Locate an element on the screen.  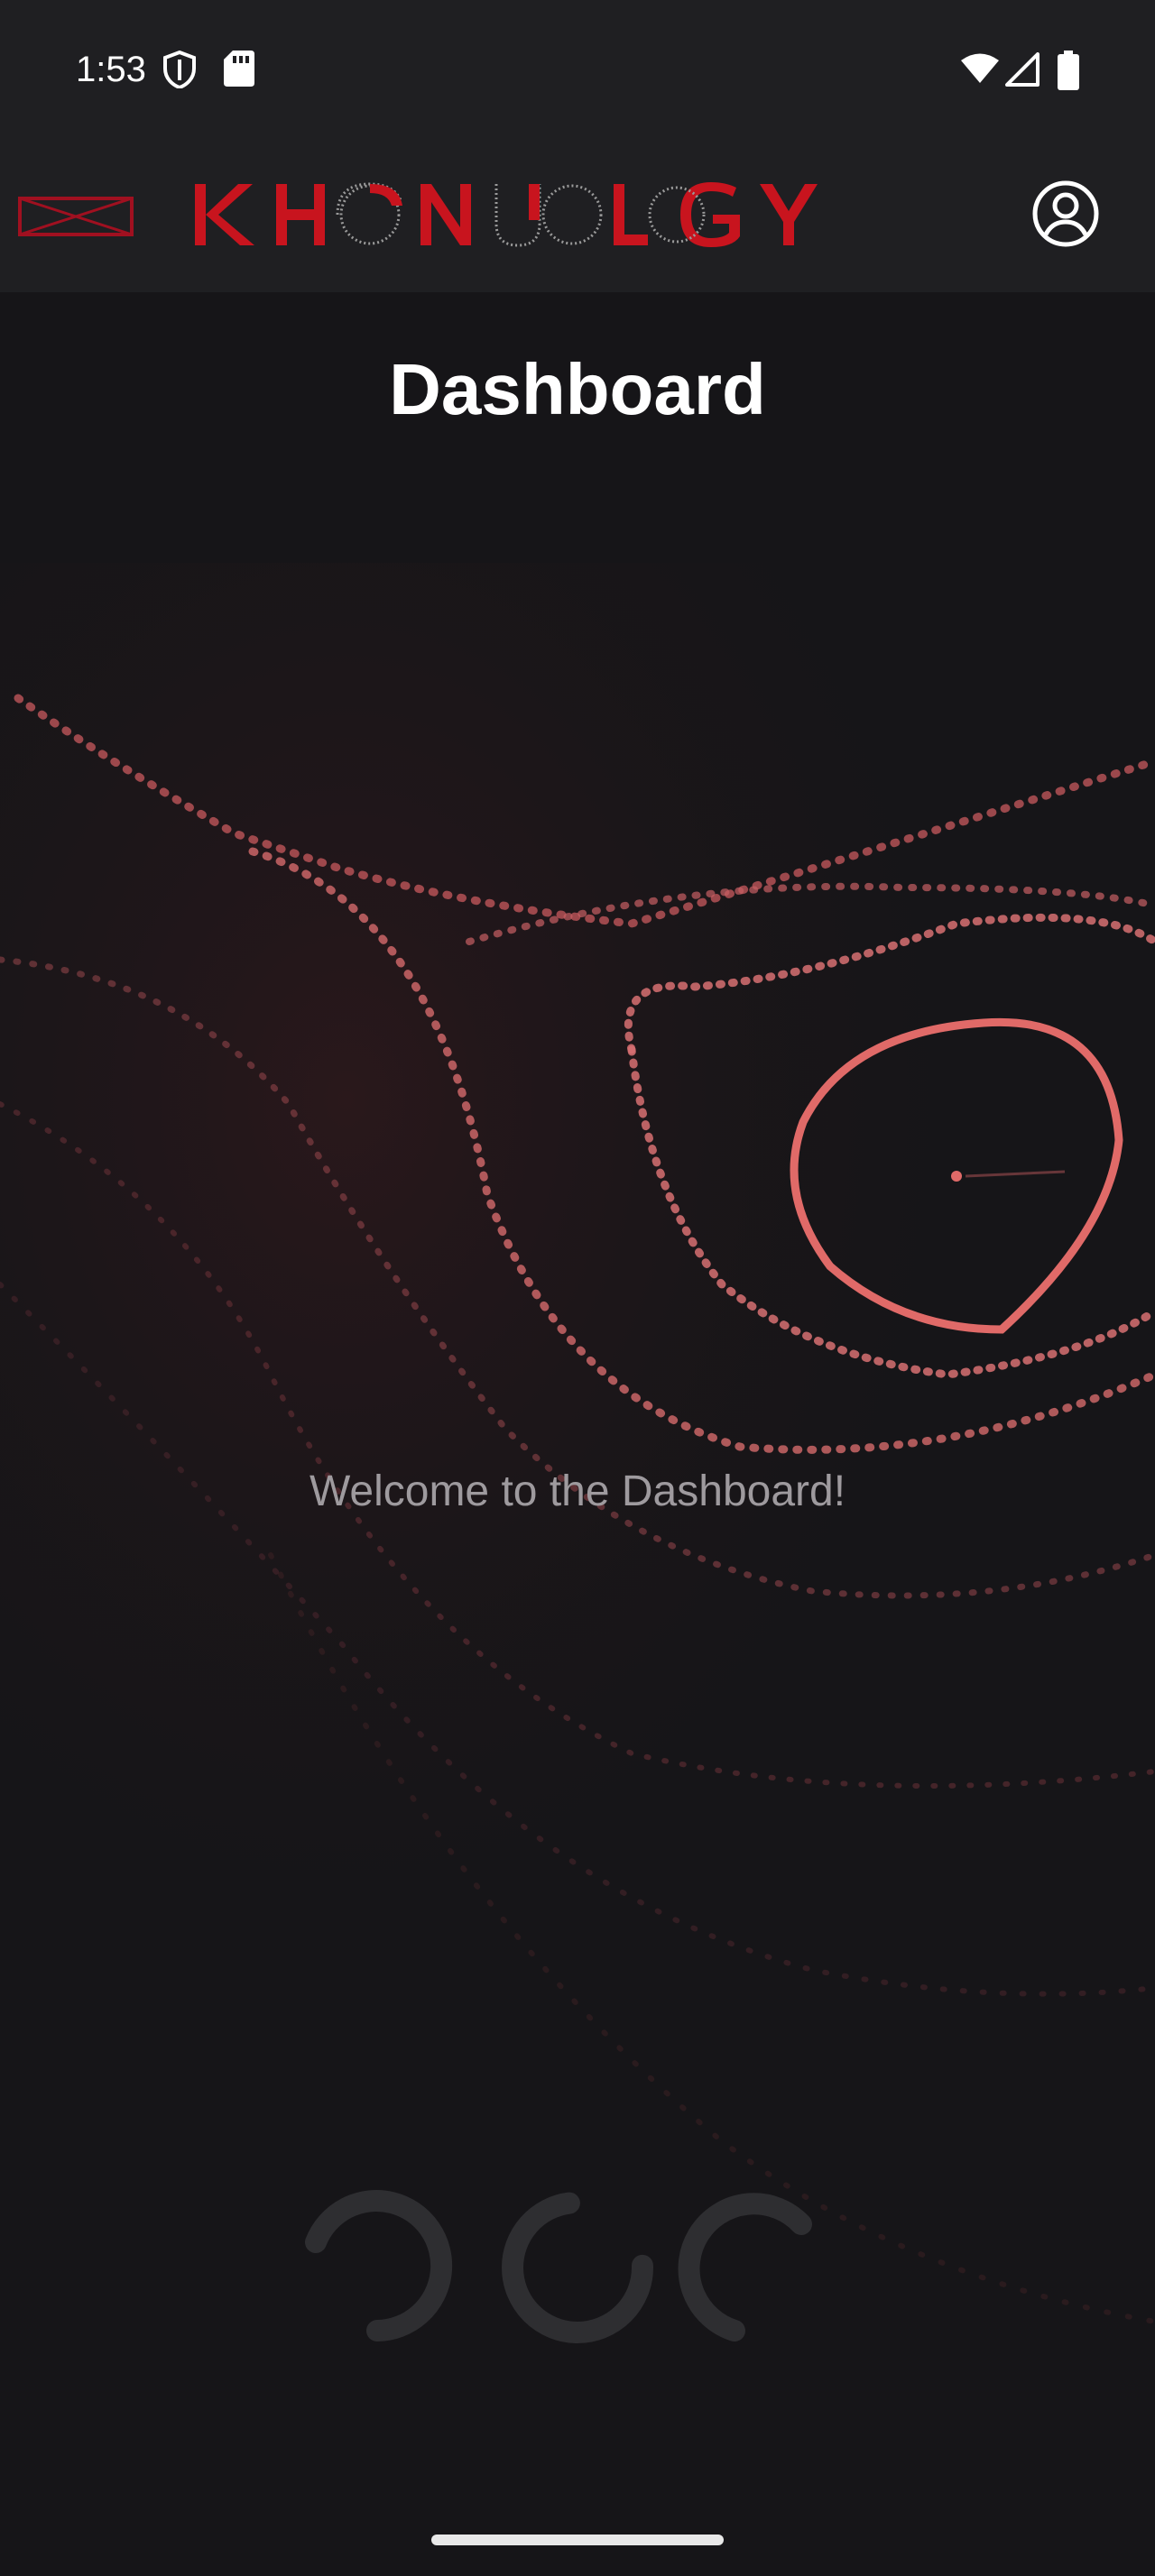
cell-signal-icon is located at coordinates (1022, 69).